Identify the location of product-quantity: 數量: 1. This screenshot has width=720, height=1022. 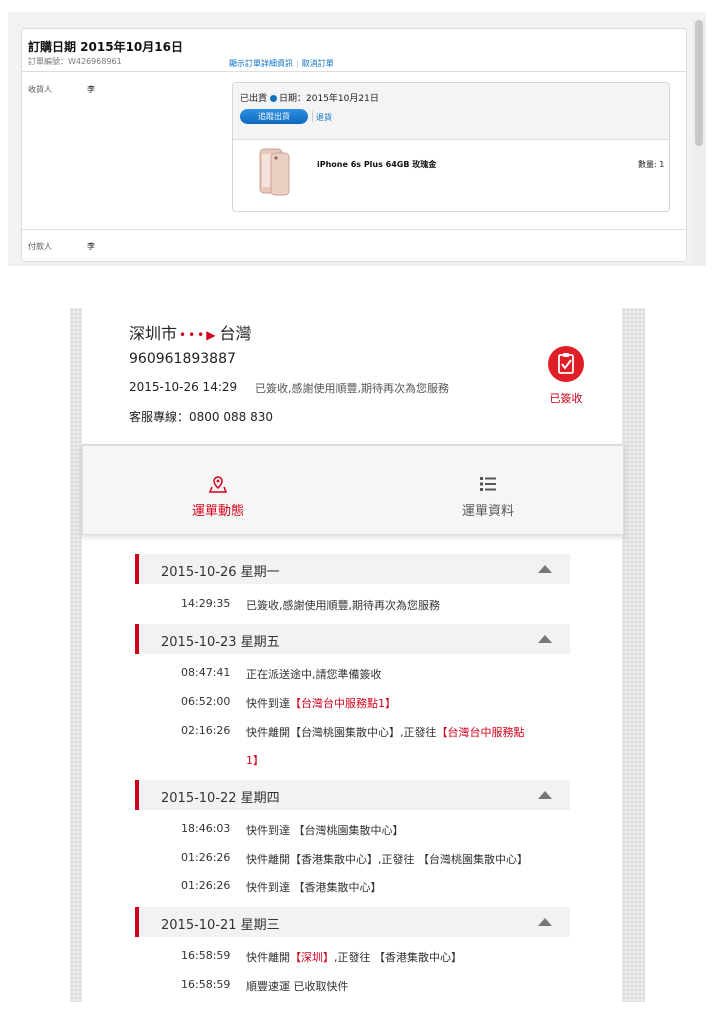
(651, 164).